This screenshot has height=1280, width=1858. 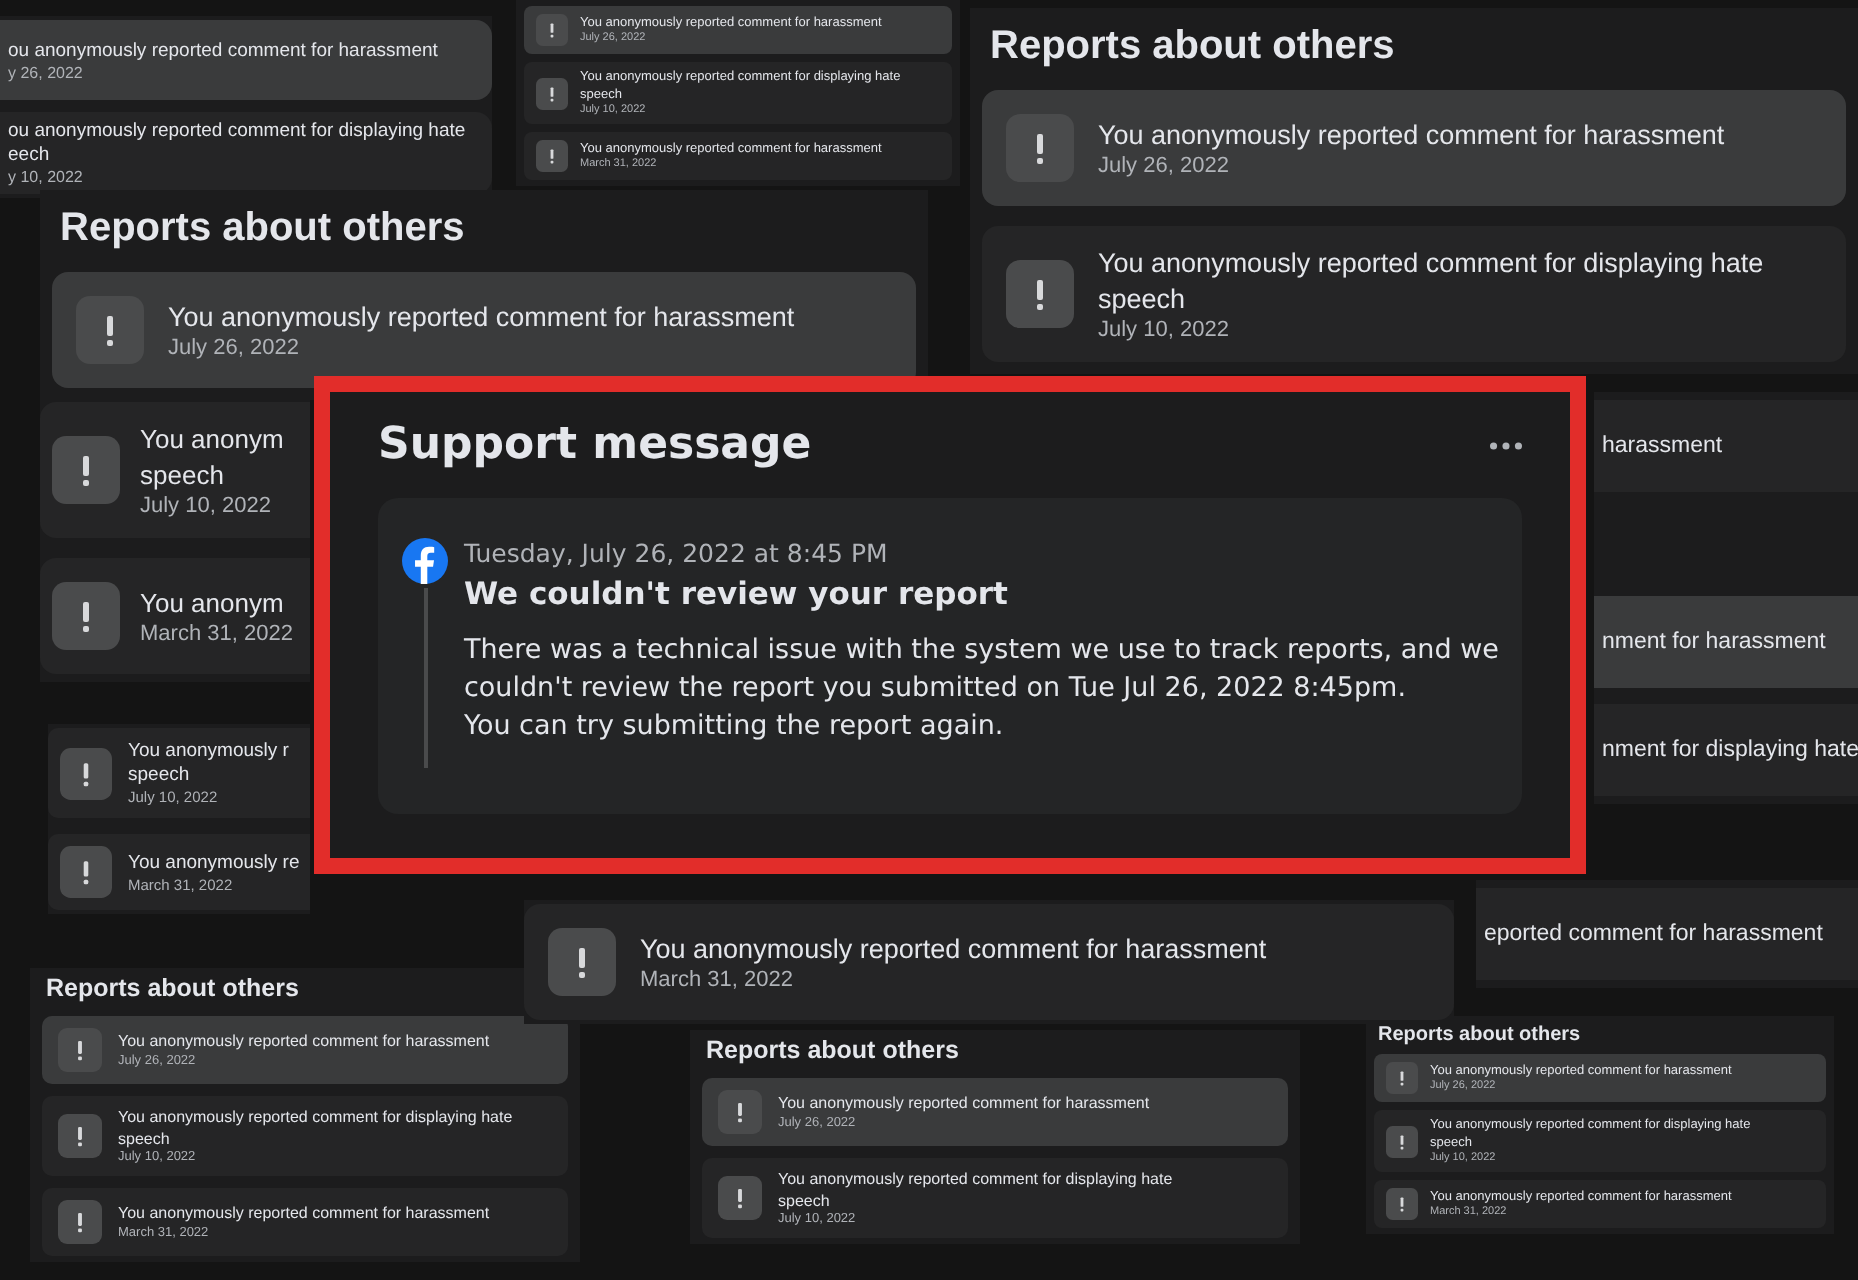 I want to click on report-item: nment for harassment, so click(x=1726, y=642).